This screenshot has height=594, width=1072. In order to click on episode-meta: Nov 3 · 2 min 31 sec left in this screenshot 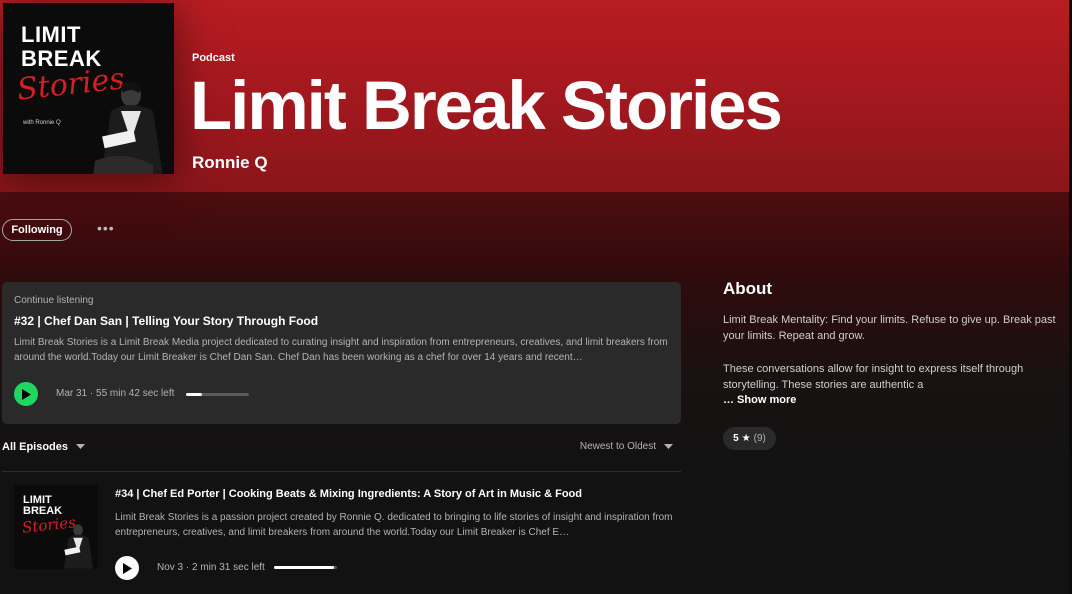, I will do `click(211, 567)`.